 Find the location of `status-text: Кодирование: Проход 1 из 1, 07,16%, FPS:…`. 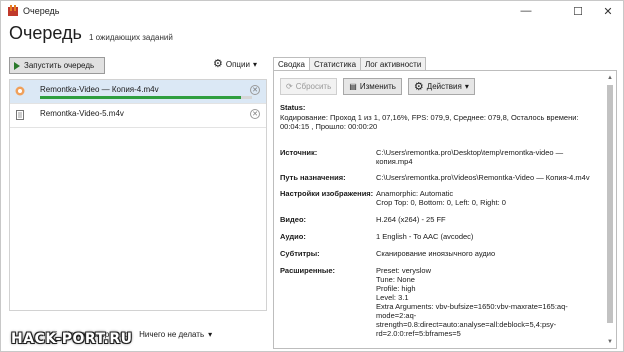

status-text: Кодирование: Проход 1 из 1, 07,16%, FPS:… is located at coordinates (429, 122).